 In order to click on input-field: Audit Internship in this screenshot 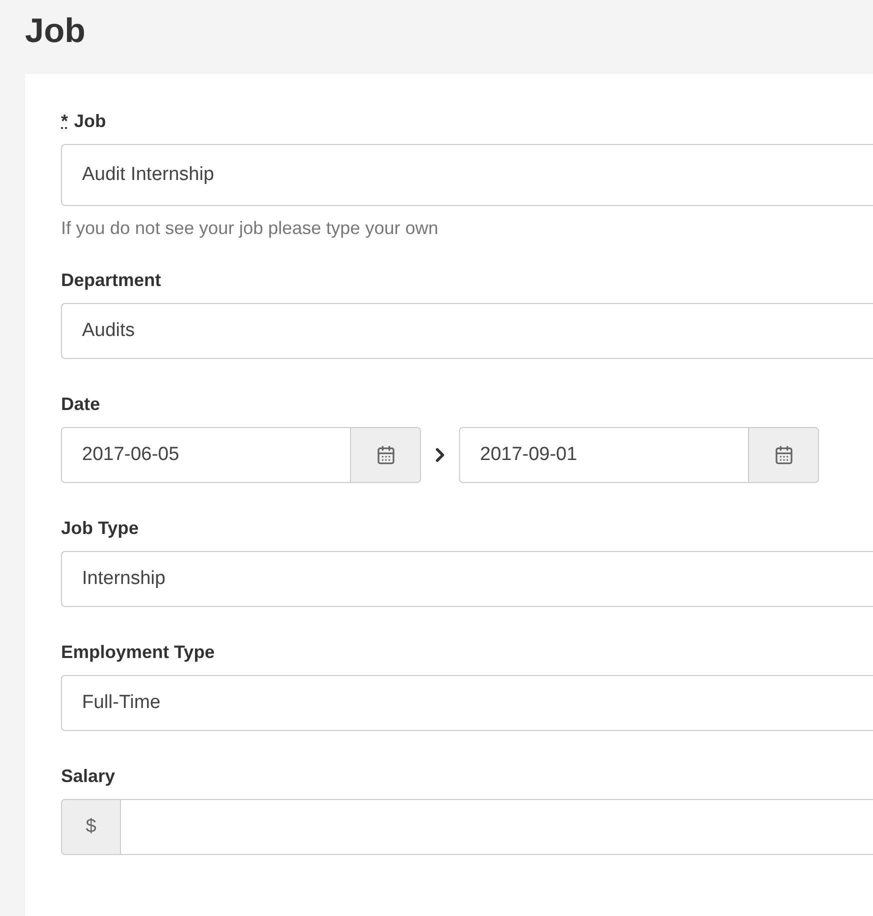, I will do `click(467, 175)`.